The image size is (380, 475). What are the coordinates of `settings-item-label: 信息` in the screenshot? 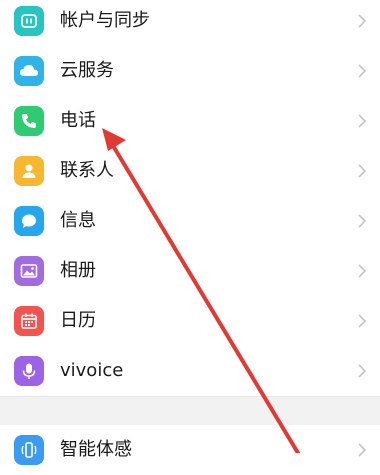 It's located at (78, 220).